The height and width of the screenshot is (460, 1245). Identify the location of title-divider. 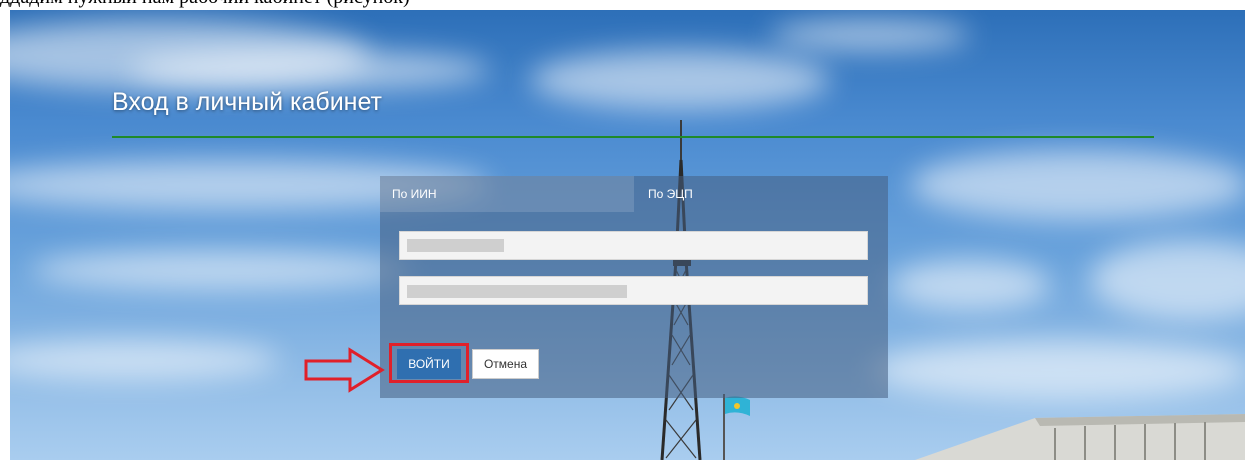
(633, 137).